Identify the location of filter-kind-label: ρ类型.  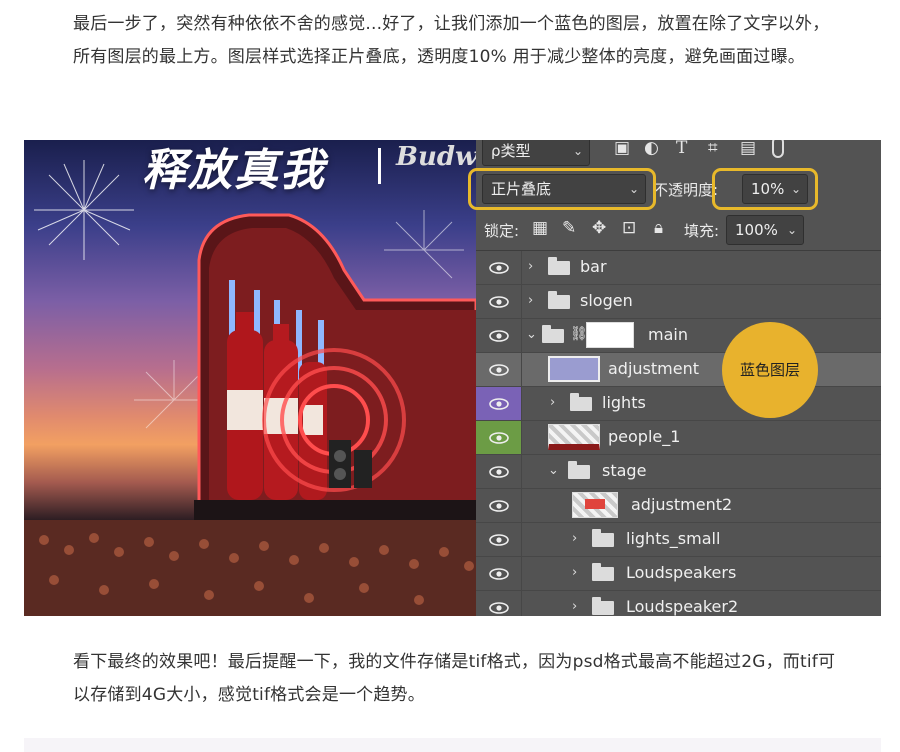
(511, 151).